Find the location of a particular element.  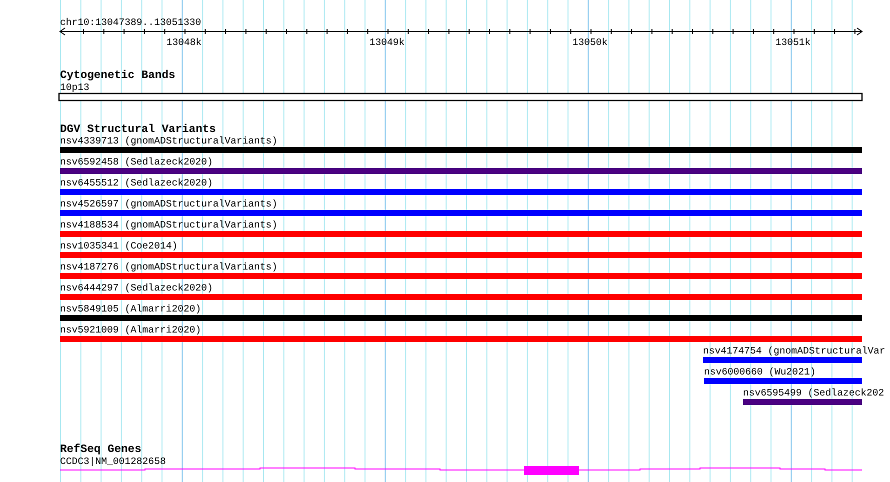

variant-label: nsv6444297 (Sedlazeck2020) is located at coordinates (136, 288).